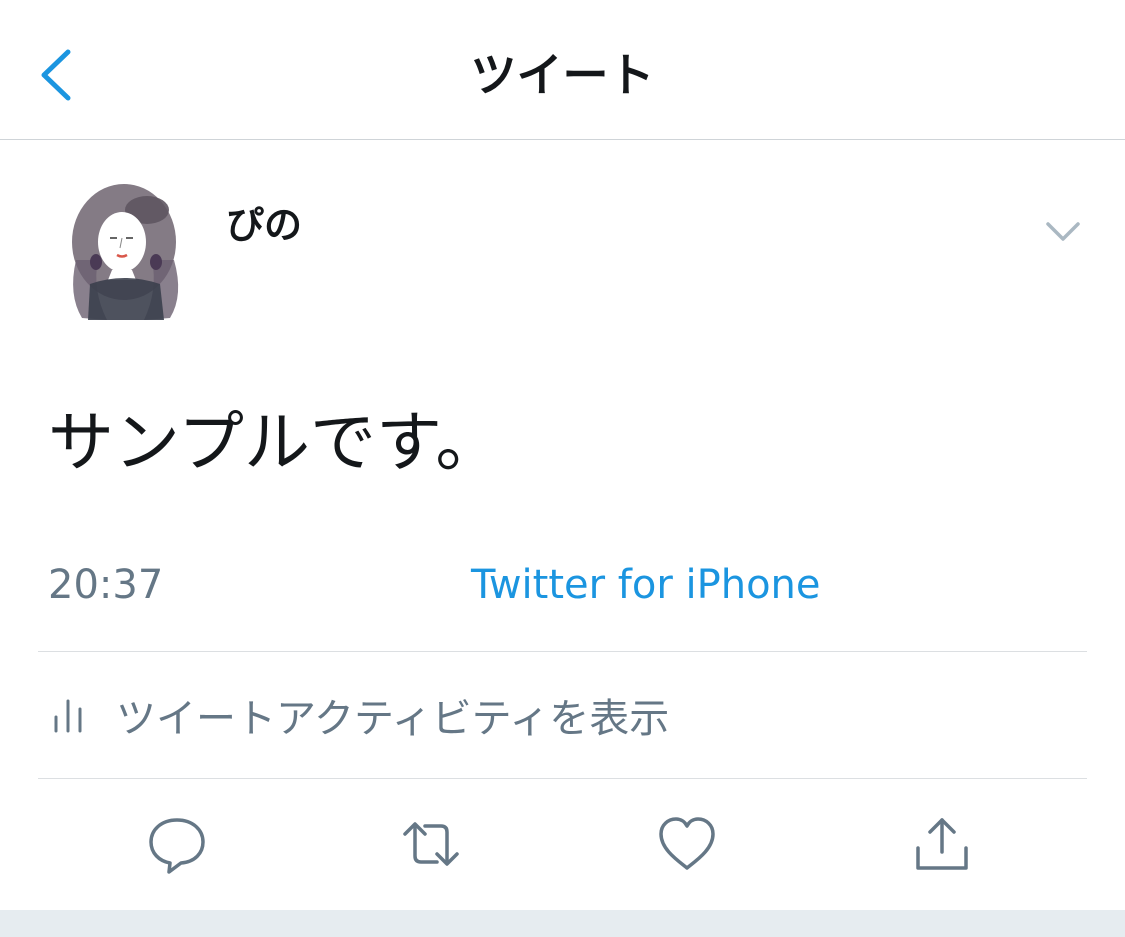  I want to click on share-button, so click(942, 844).